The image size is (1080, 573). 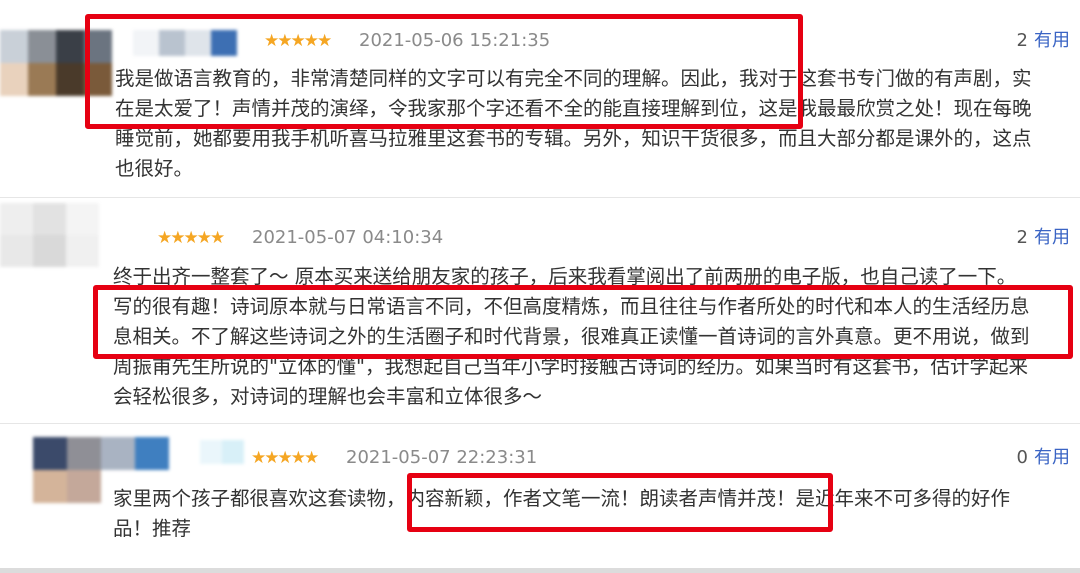 What do you see at coordinates (1022, 457) in the screenshot?
I see `useful-count: 0` at bounding box center [1022, 457].